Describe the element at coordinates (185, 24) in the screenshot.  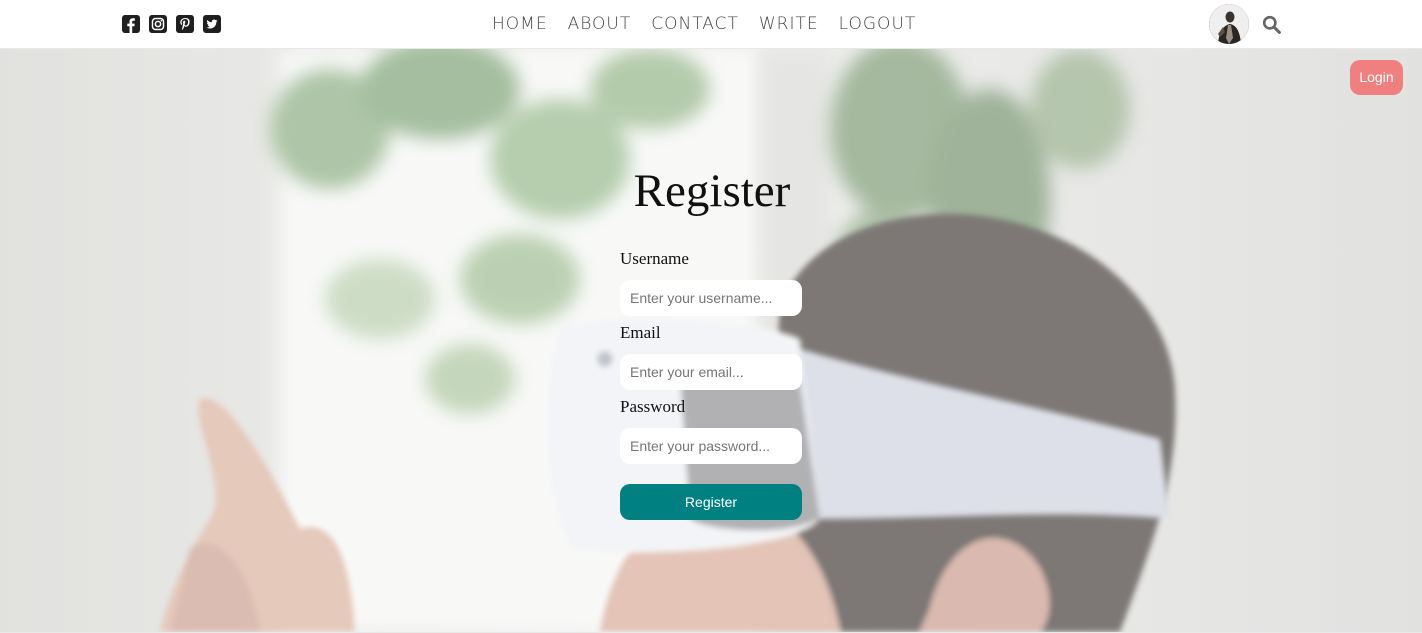
I see `pinterest-icon` at that location.